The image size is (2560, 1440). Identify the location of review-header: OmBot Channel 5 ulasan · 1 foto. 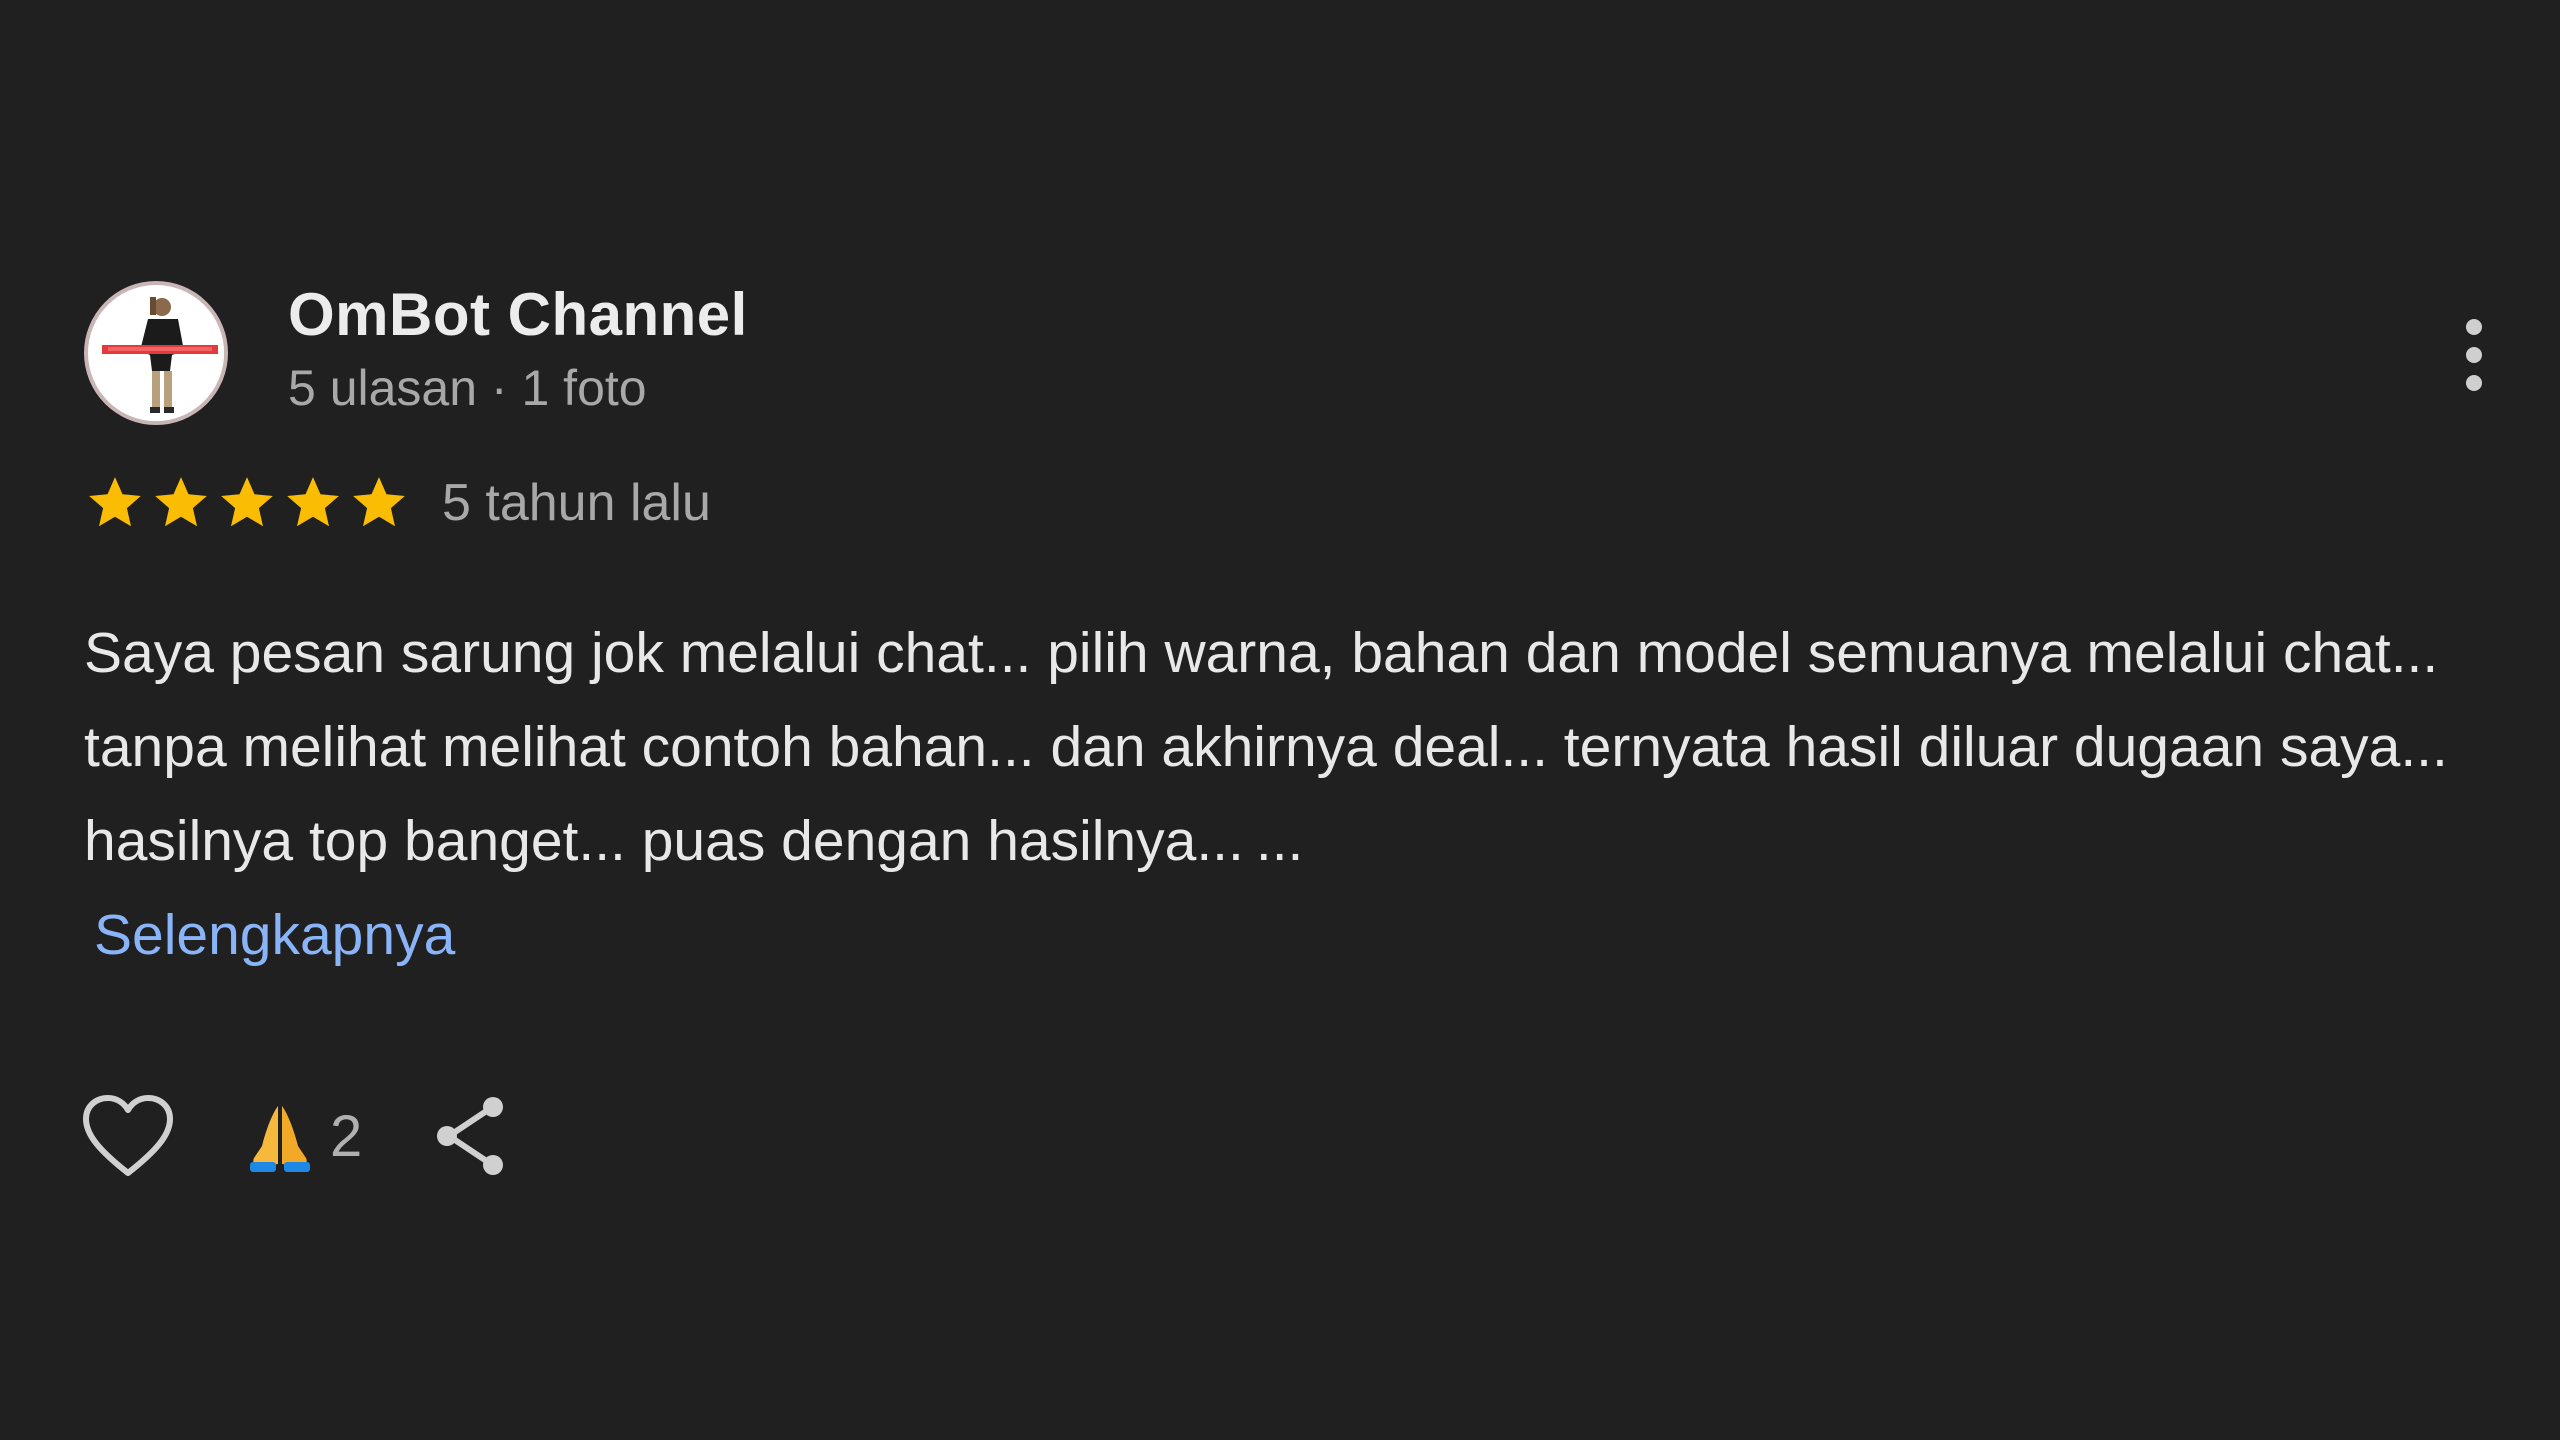
(1284, 353).